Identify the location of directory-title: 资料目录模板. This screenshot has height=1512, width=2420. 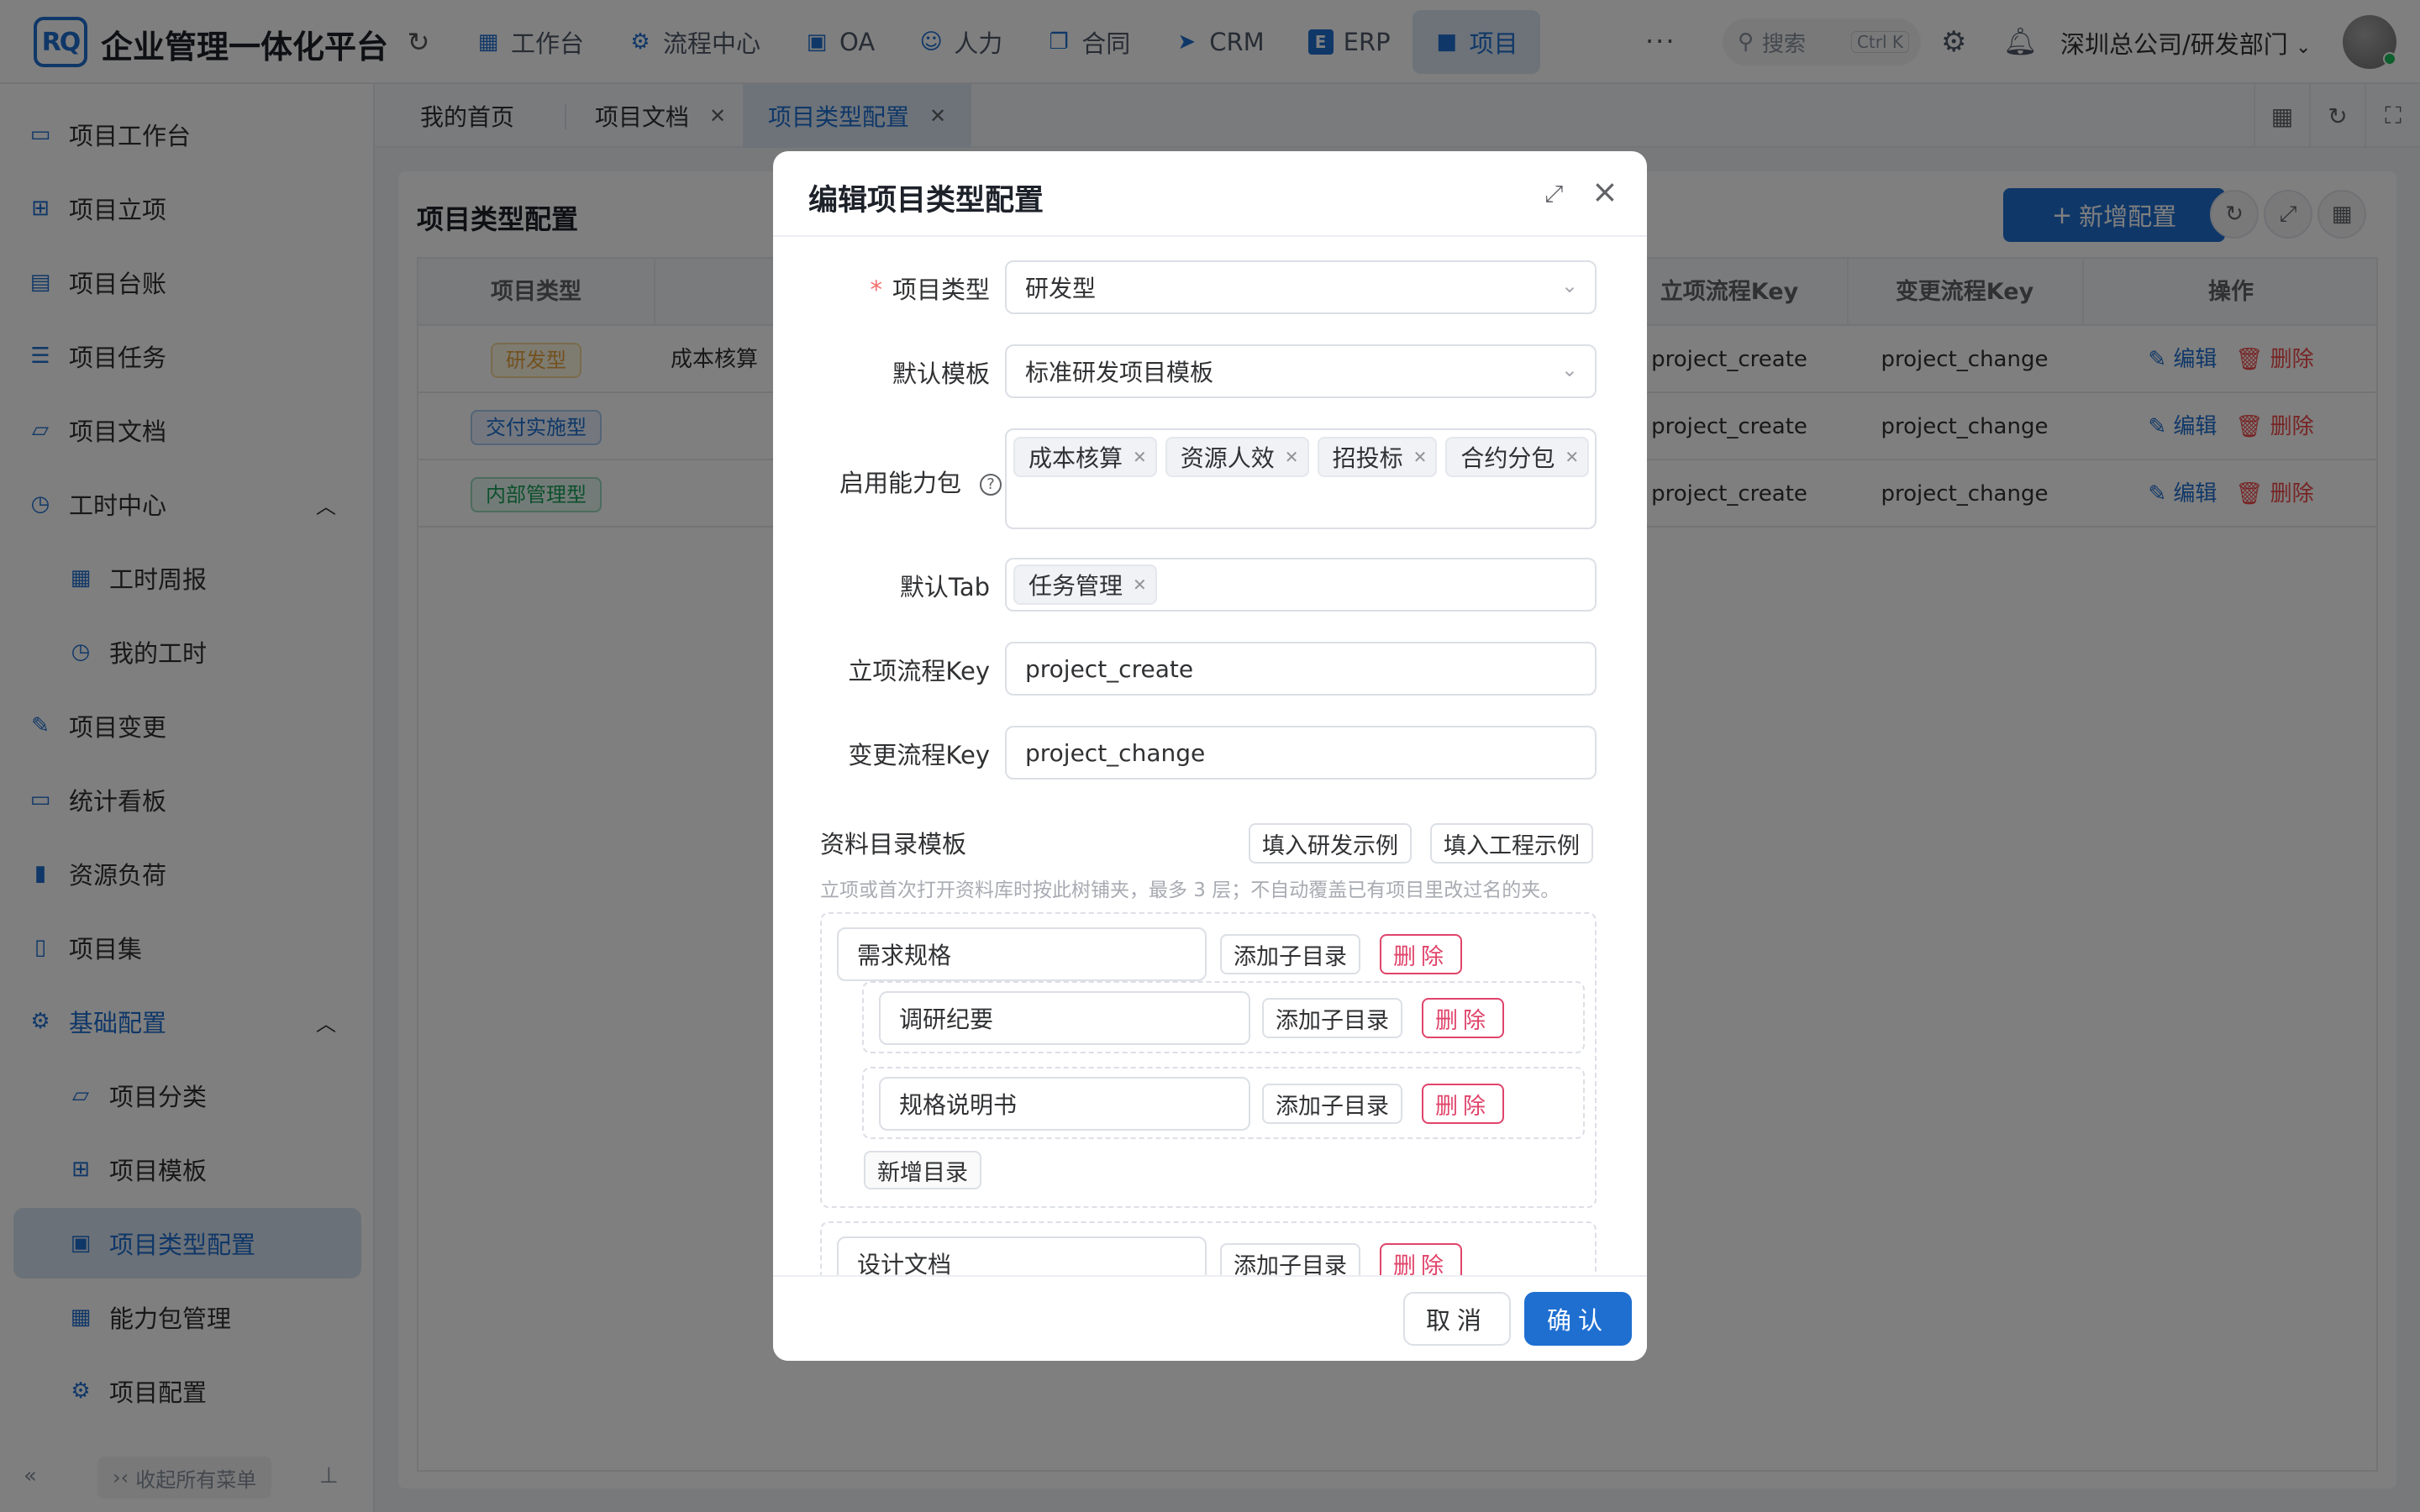
(894, 844).